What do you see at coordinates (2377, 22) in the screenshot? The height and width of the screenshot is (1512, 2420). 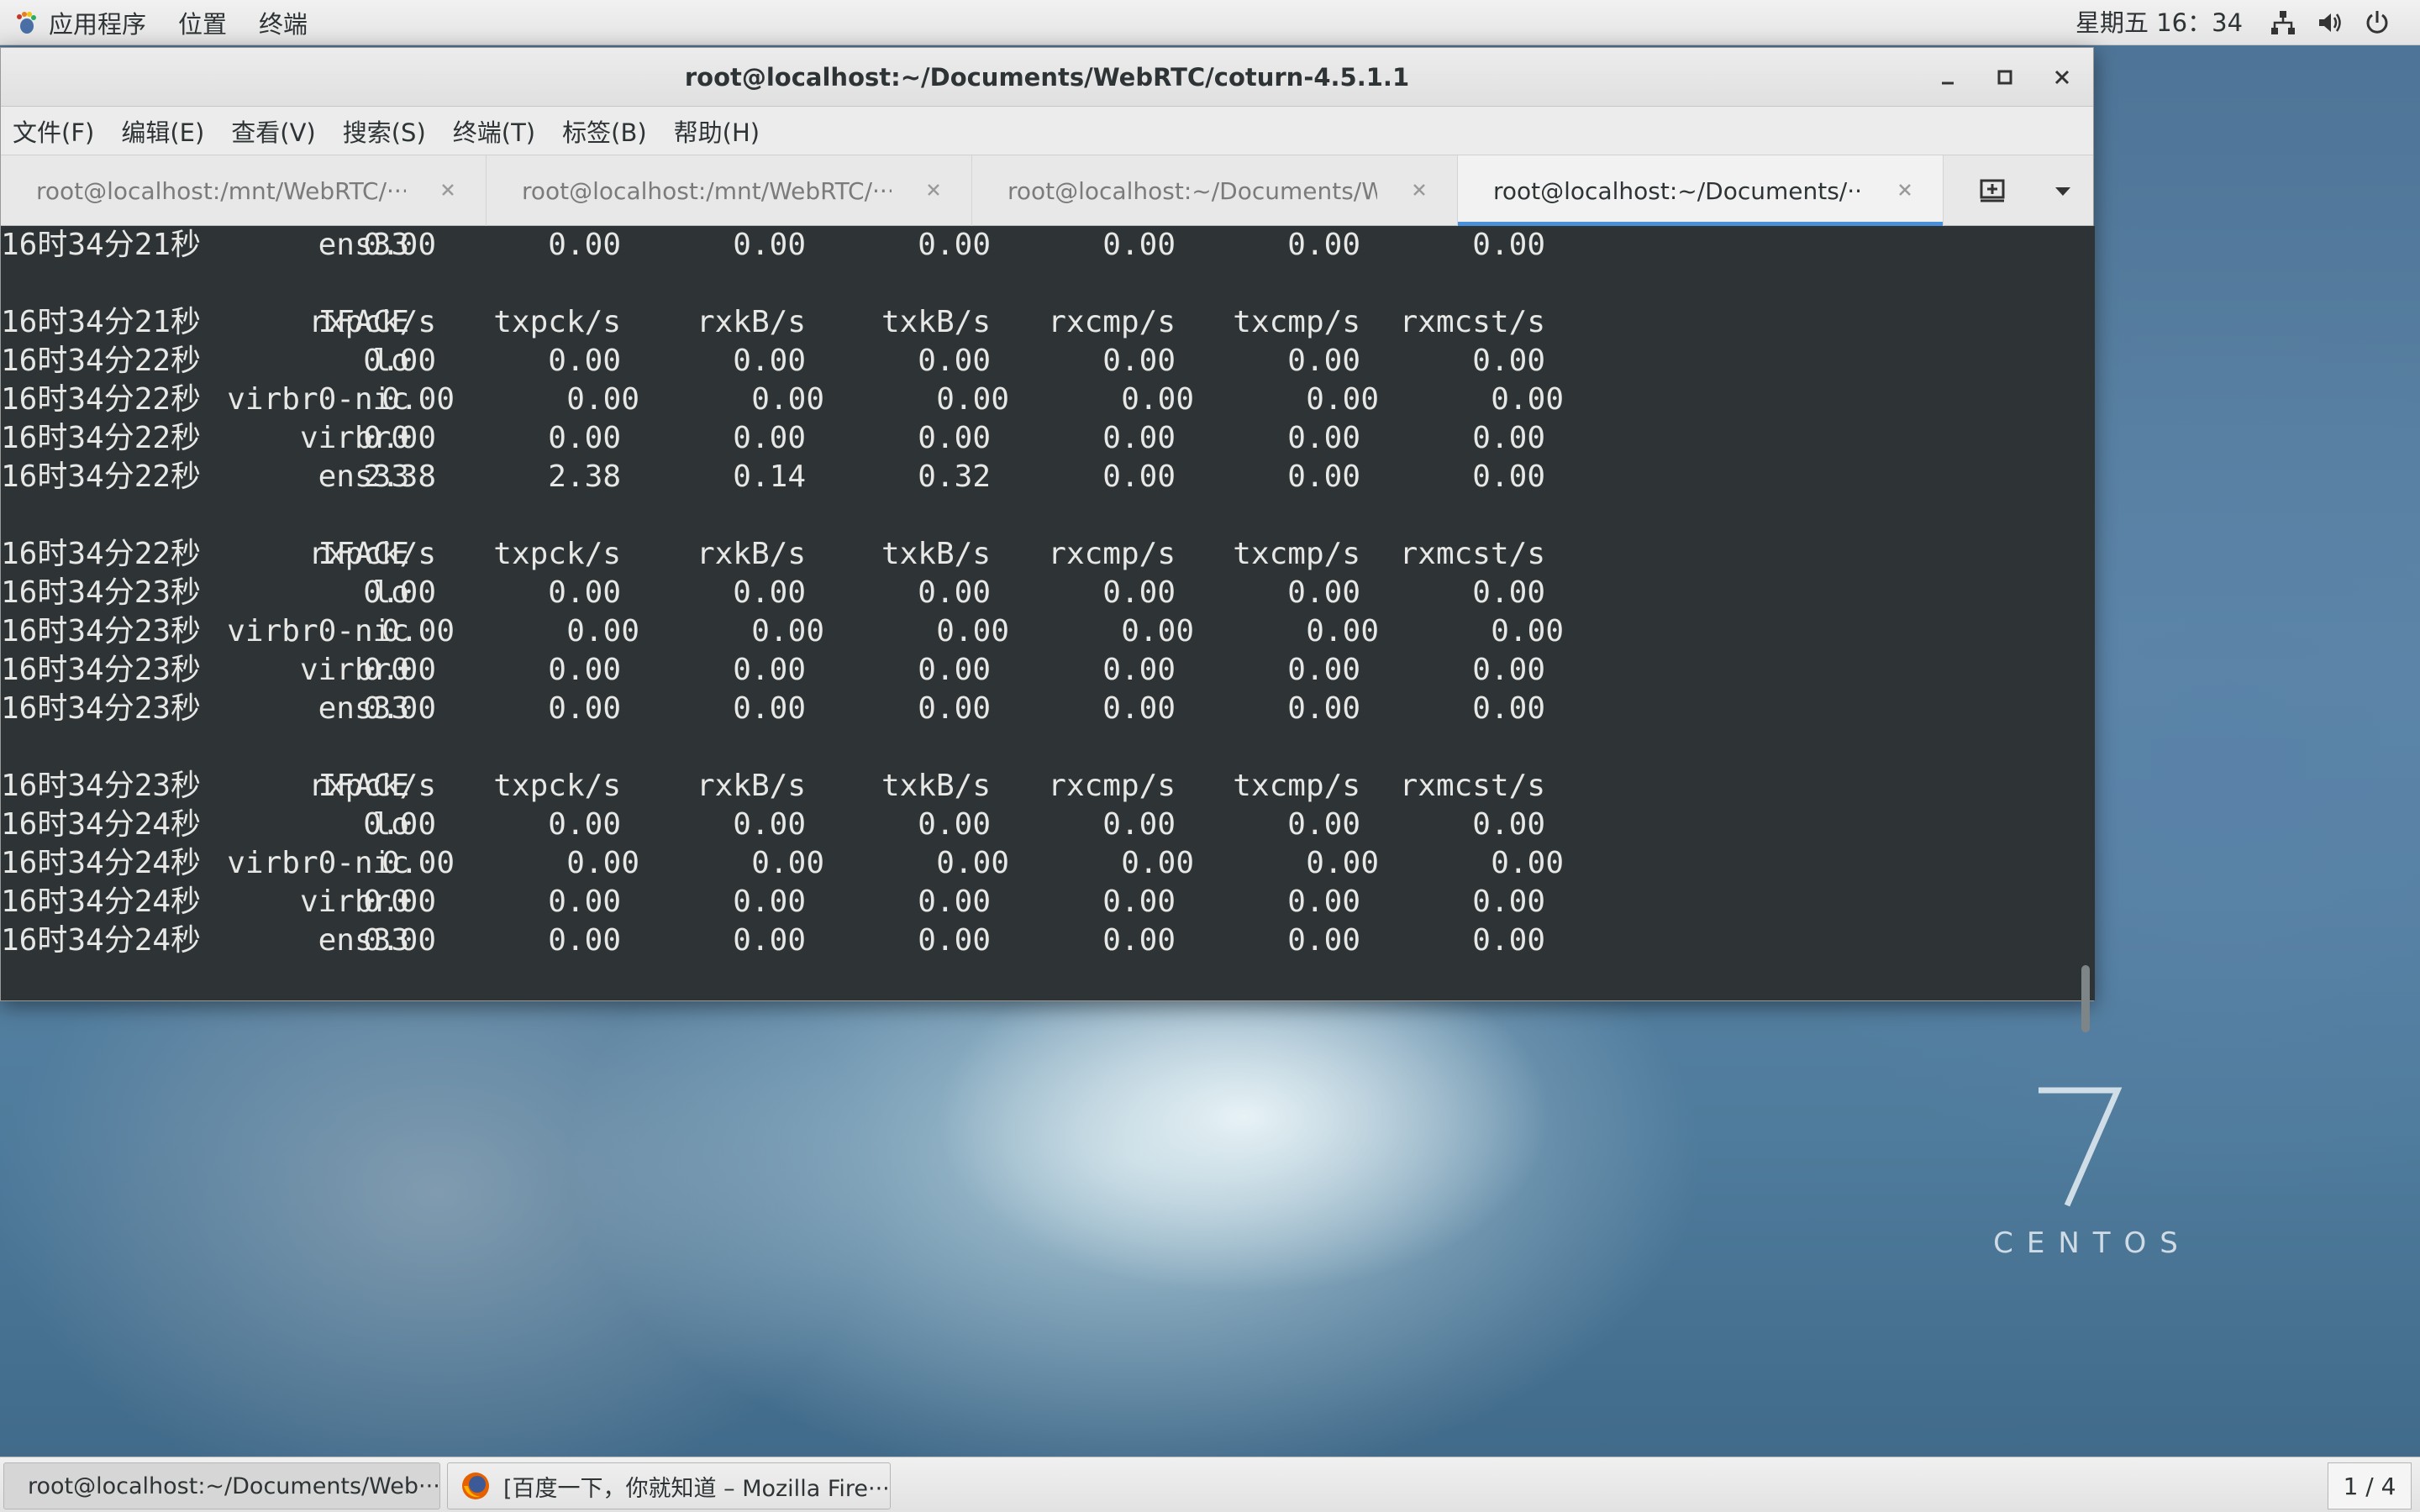 I see `power-icon` at bounding box center [2377, 22].